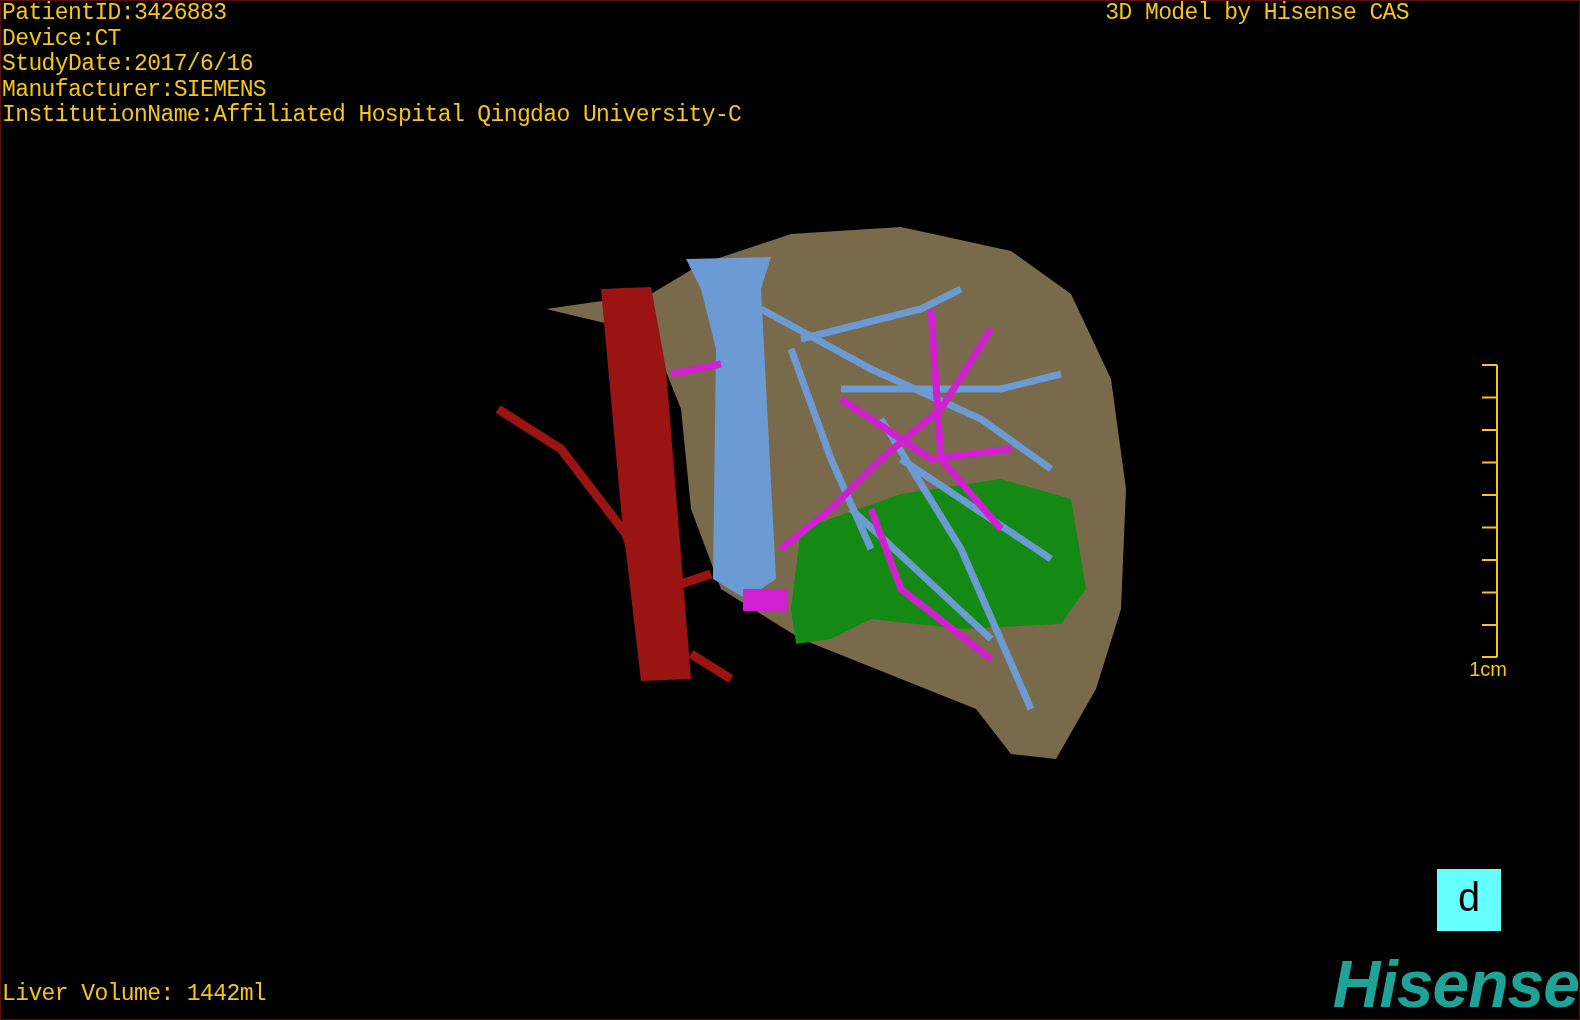 Image resolution: width=1580 pixels, height=1020 pixels. What do you see at coordinates (1488, 668) in the screenshot?
I see `scale-label: 1cm` at bounding box center [1488, 668].